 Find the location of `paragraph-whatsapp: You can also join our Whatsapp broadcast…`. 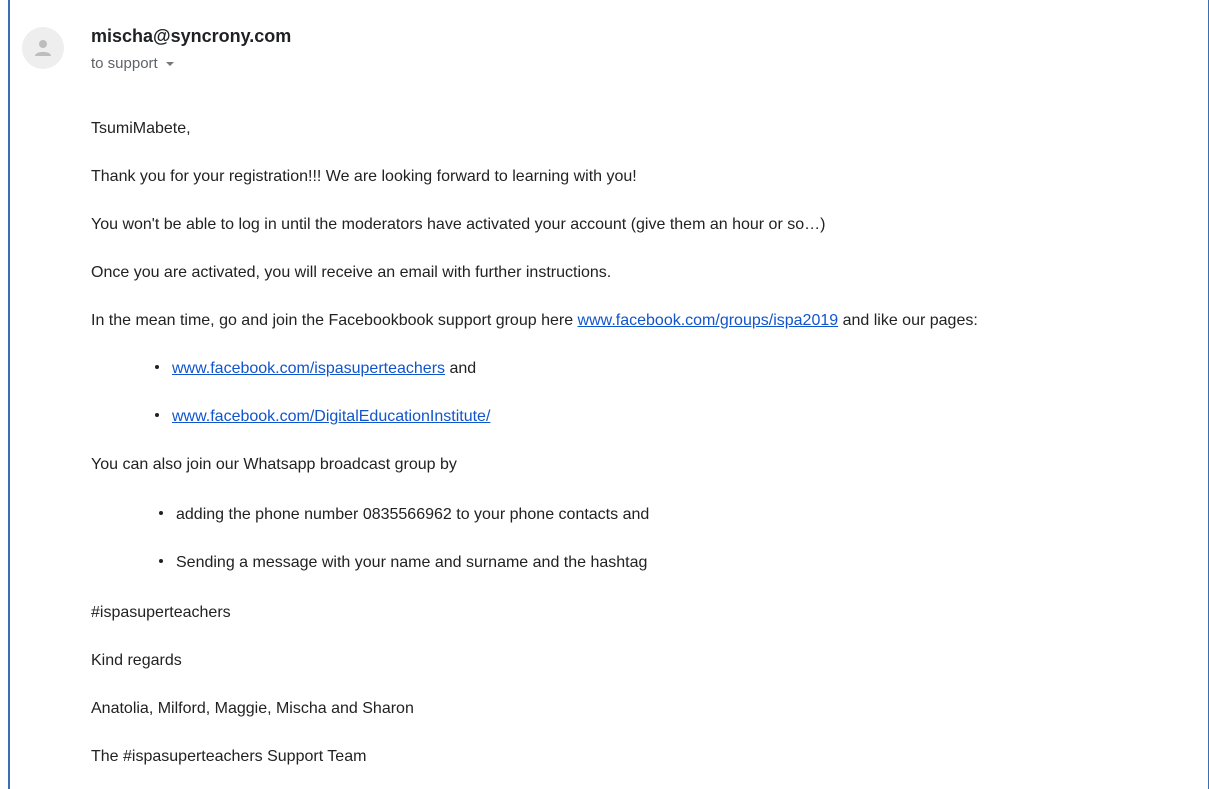

paragraph-whatsapp: You can also join our Whatsapp broadcast… is located at coordinates (274, 464).